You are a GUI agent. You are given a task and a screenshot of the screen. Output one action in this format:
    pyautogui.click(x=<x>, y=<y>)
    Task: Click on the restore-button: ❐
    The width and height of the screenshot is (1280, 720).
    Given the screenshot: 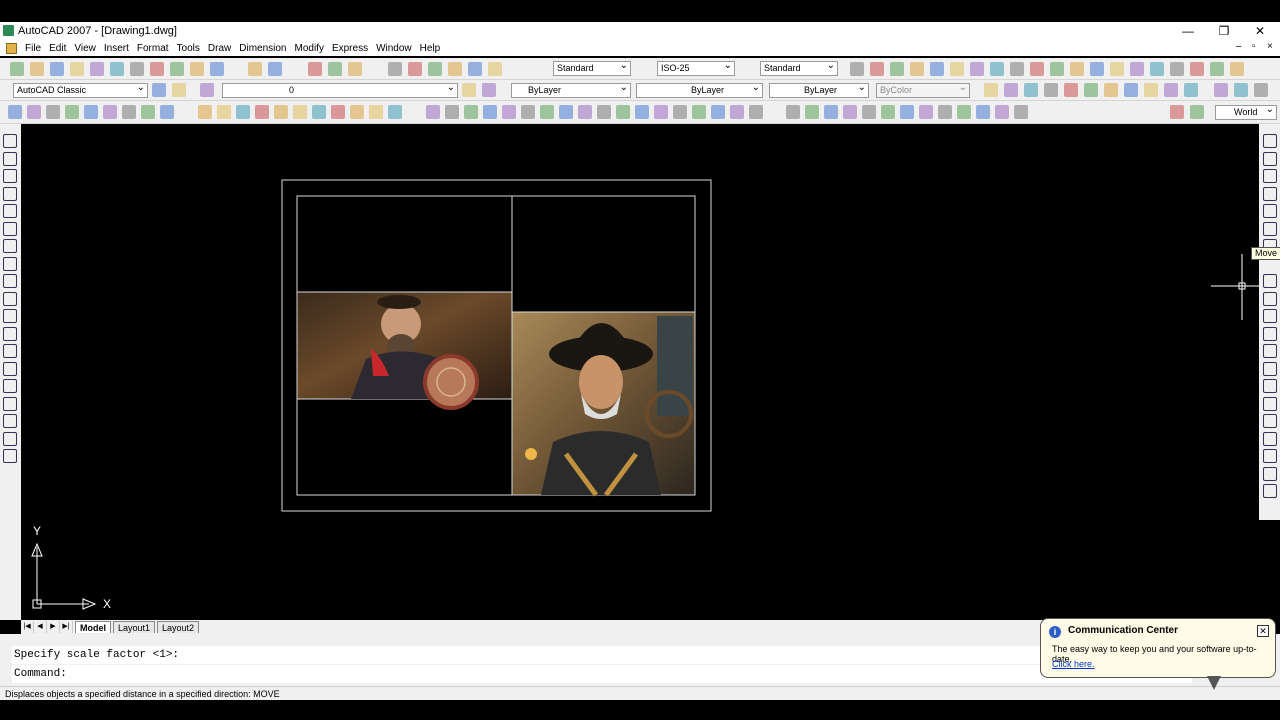 What is the action you would take?
    pyautogui.click(x=1224, y=31)
    